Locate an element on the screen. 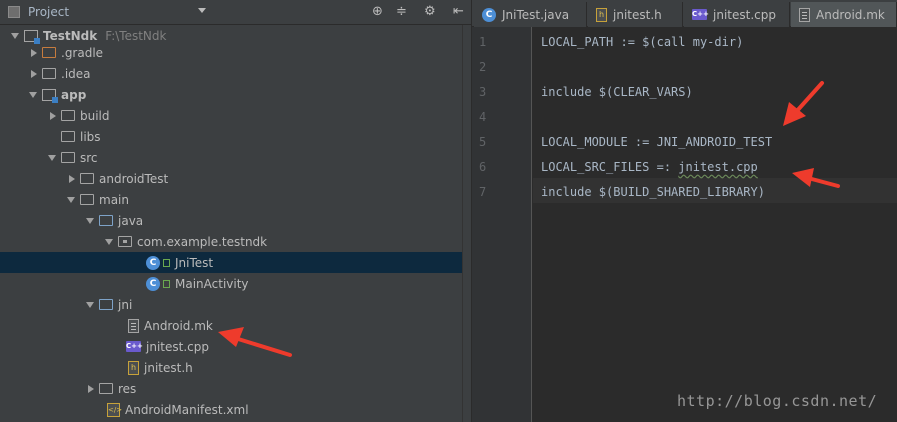  project-scrollbar is located at coordinates (466, 223).